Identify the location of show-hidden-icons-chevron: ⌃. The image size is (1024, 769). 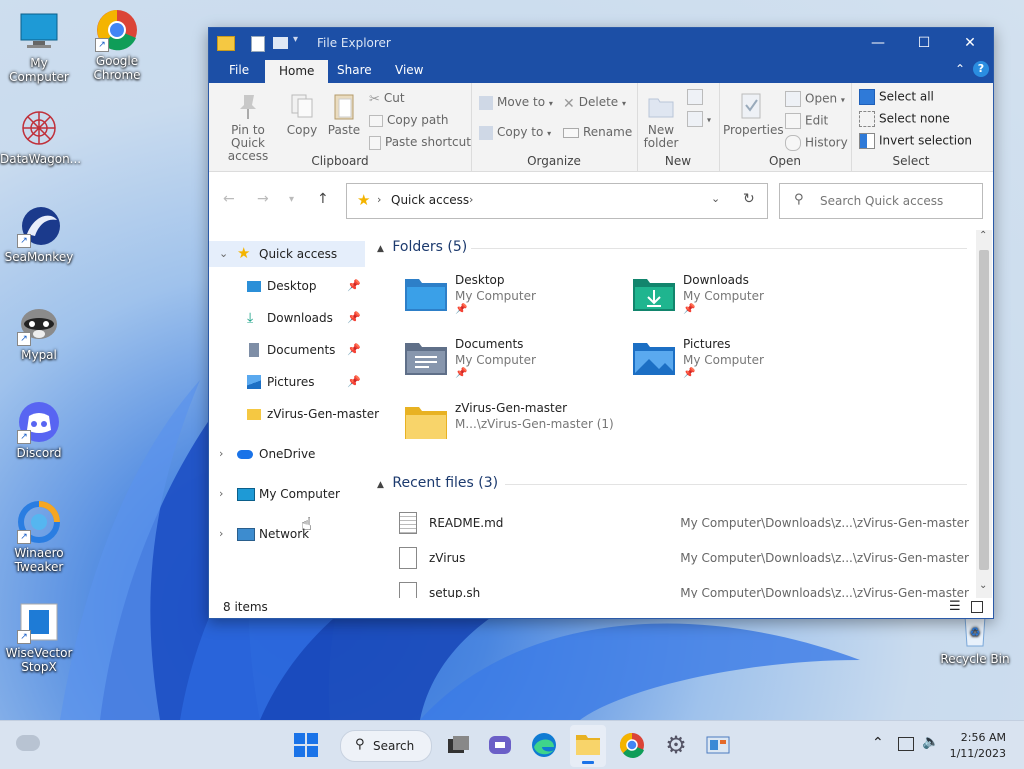
(878, 743).